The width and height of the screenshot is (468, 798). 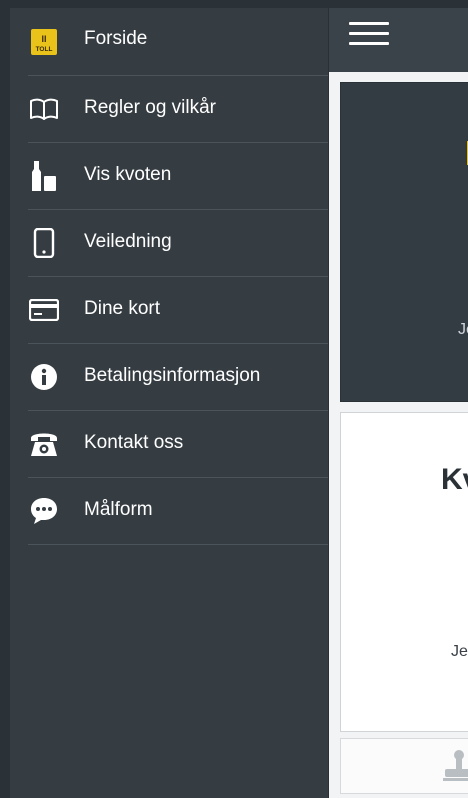 I want to click on drawer-item-regler: Regler og vilkår, so click(x=178, y=109).